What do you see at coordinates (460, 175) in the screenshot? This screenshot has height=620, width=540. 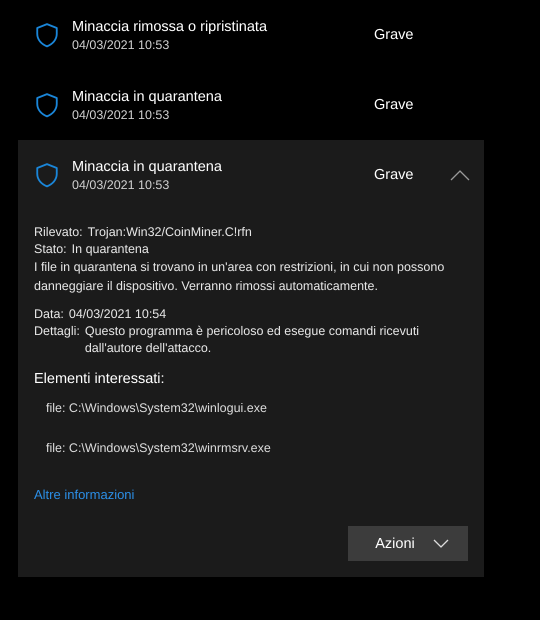 I see `chevron-up-icon` at bounding box center [460, 175].